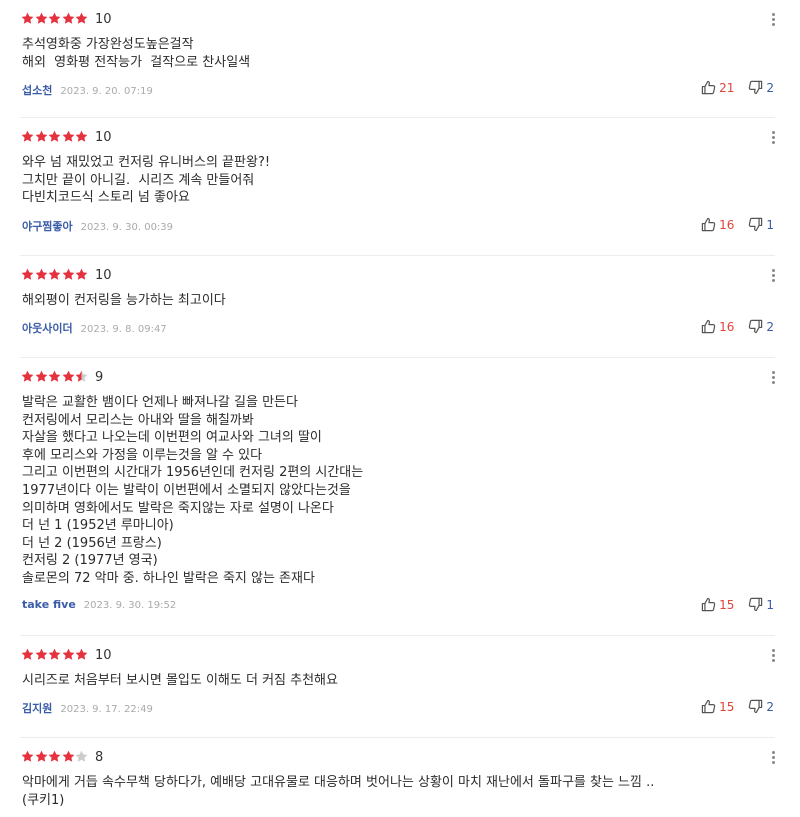  Describe the element at coordinates (770, 224) in the screenshot. I see `downvote-count: 1` at that location.